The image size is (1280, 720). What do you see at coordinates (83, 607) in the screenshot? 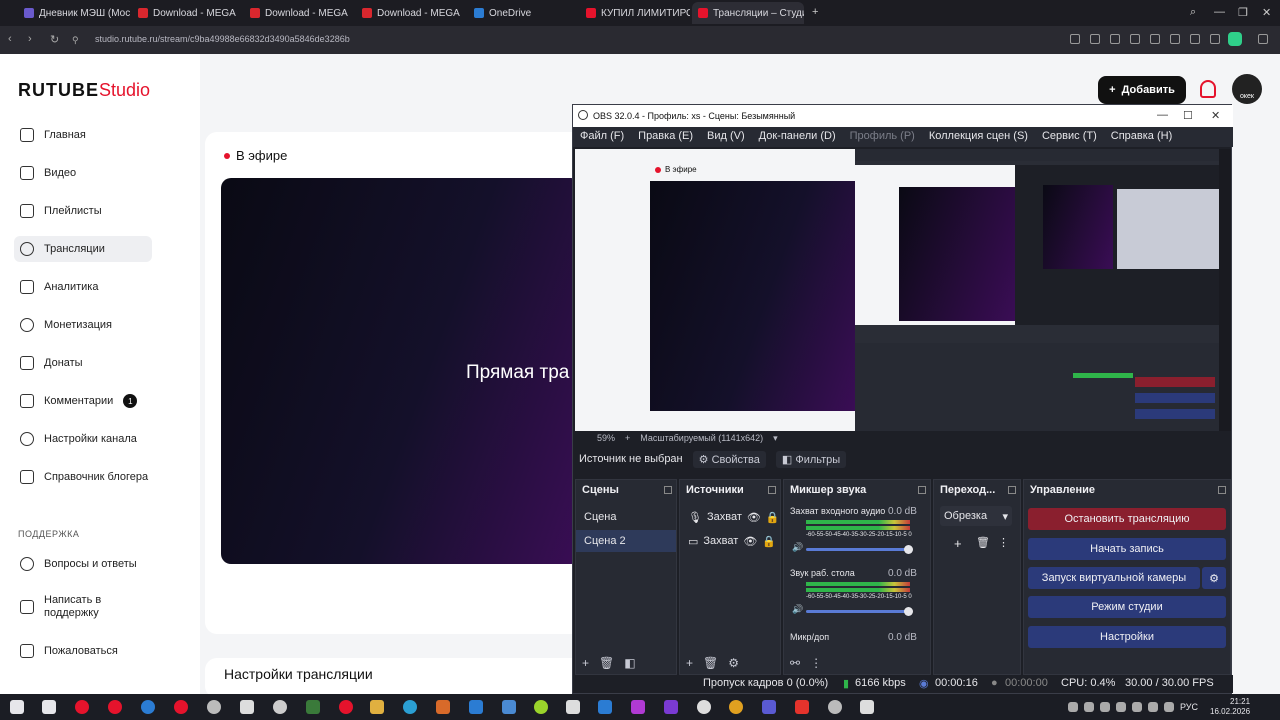
I see `sidebar-item-contact-support: Написать в поддержку` at bounding box center [83, 607].